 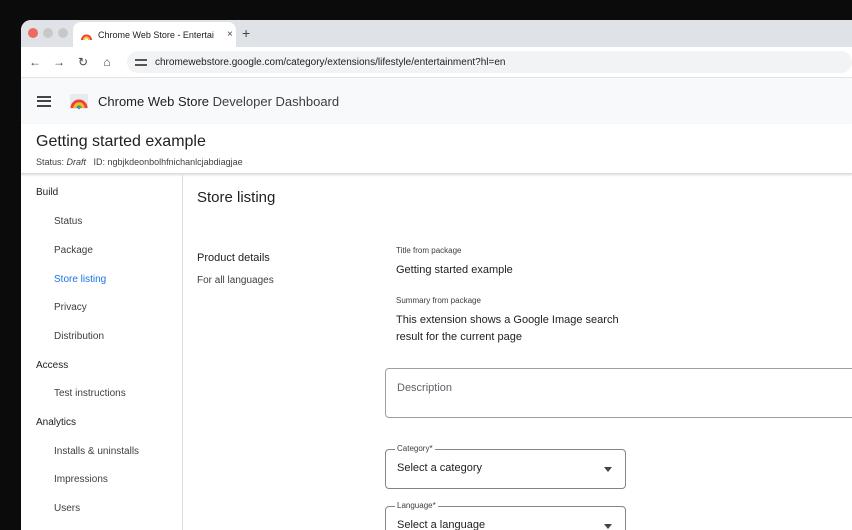 I want to click on app-suffix: Developer Dashboard, so click(x=274, y=101).